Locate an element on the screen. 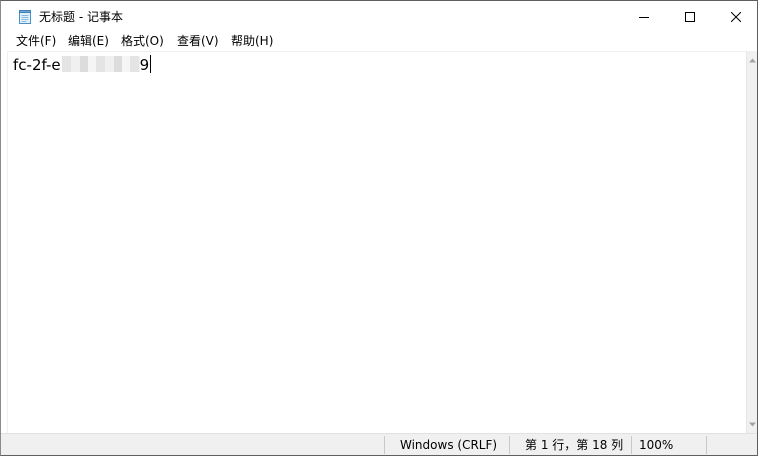 Image resolution: width=768 pixels, height=461 pixels. editor-text-prefix: fc-2f-e is located at coordinates (37, 65).